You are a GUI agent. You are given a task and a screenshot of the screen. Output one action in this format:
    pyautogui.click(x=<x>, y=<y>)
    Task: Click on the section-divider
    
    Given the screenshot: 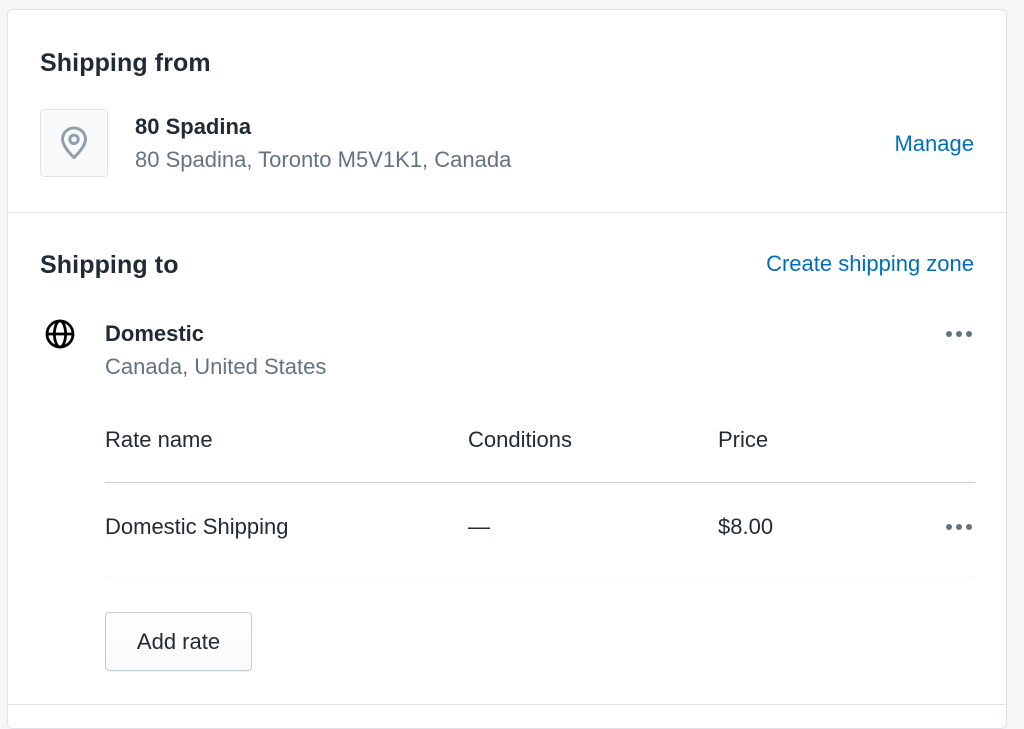 What is the action you would take?
    pyautogui.click(x=507, y=704)
    